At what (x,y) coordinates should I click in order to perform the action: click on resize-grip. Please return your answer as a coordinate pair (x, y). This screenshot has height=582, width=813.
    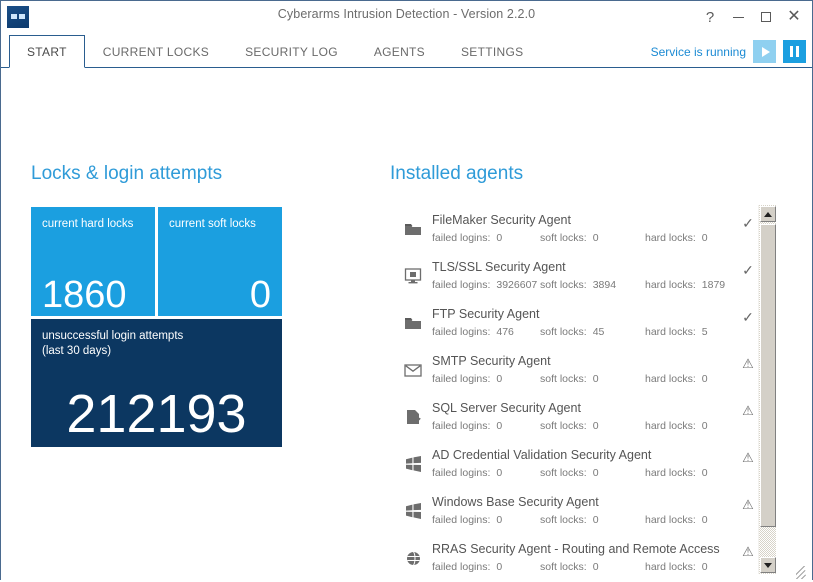
    Looking at the image, I should click on (802, 572).